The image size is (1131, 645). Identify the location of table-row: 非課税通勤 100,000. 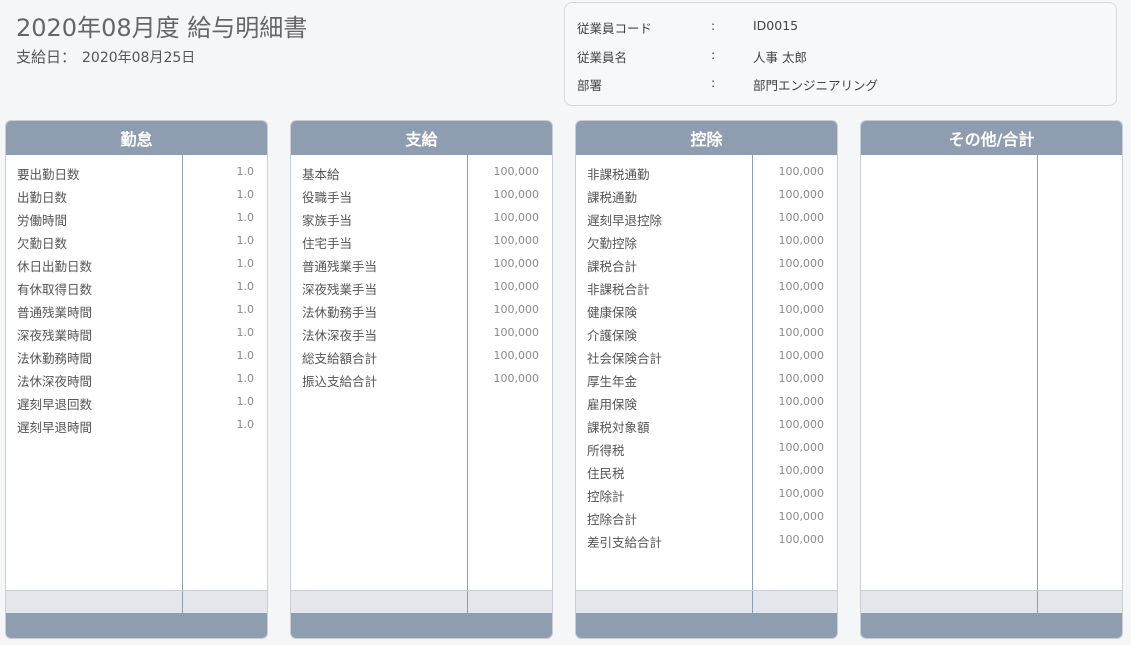
(706, 172).